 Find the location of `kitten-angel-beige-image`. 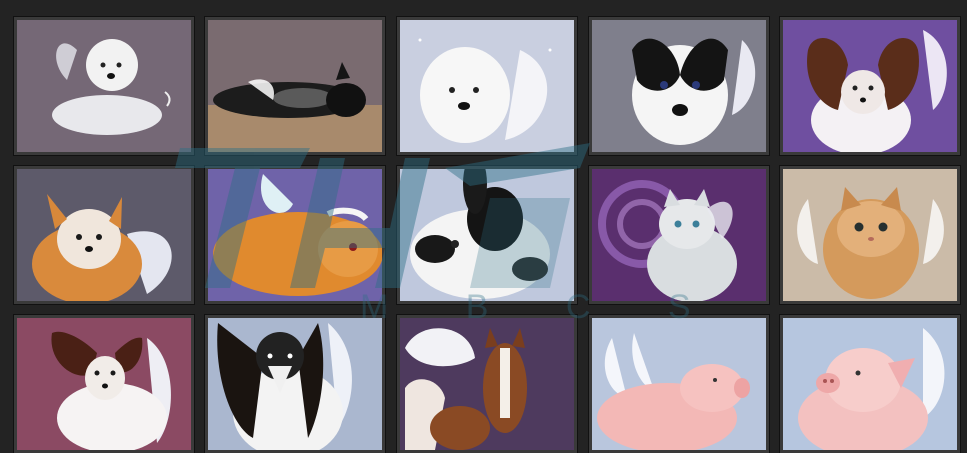

kitten-angel-beige-image is located at coordinates (870, 235).